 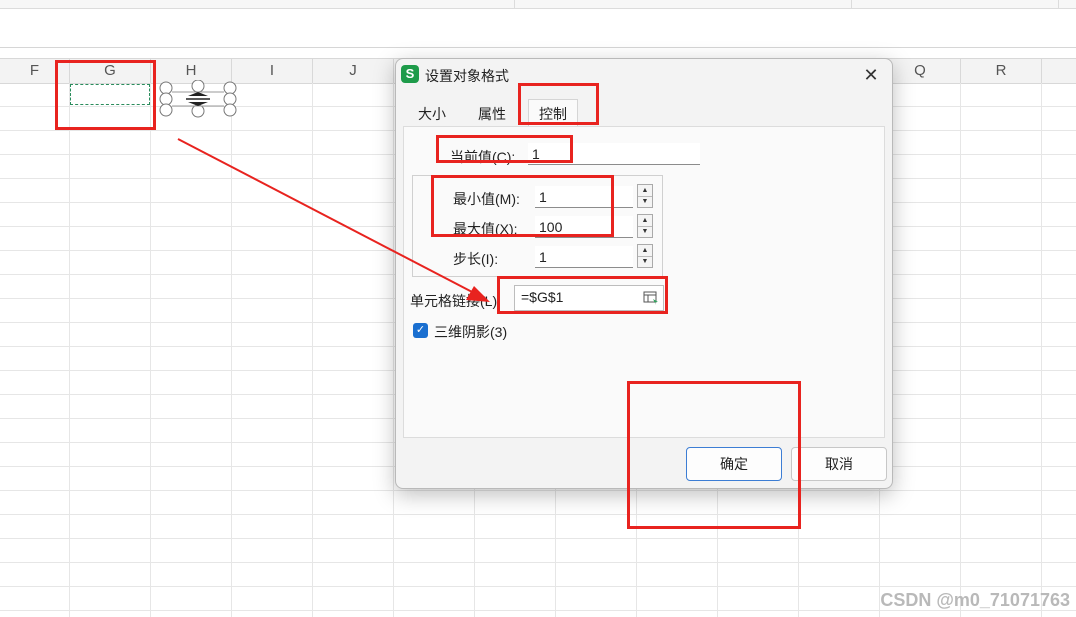 What do you see at coordinates (975, 600) in the screenshot?
I see `watermark: CSDN @m0_71071763` at bounding box center [975, 600].